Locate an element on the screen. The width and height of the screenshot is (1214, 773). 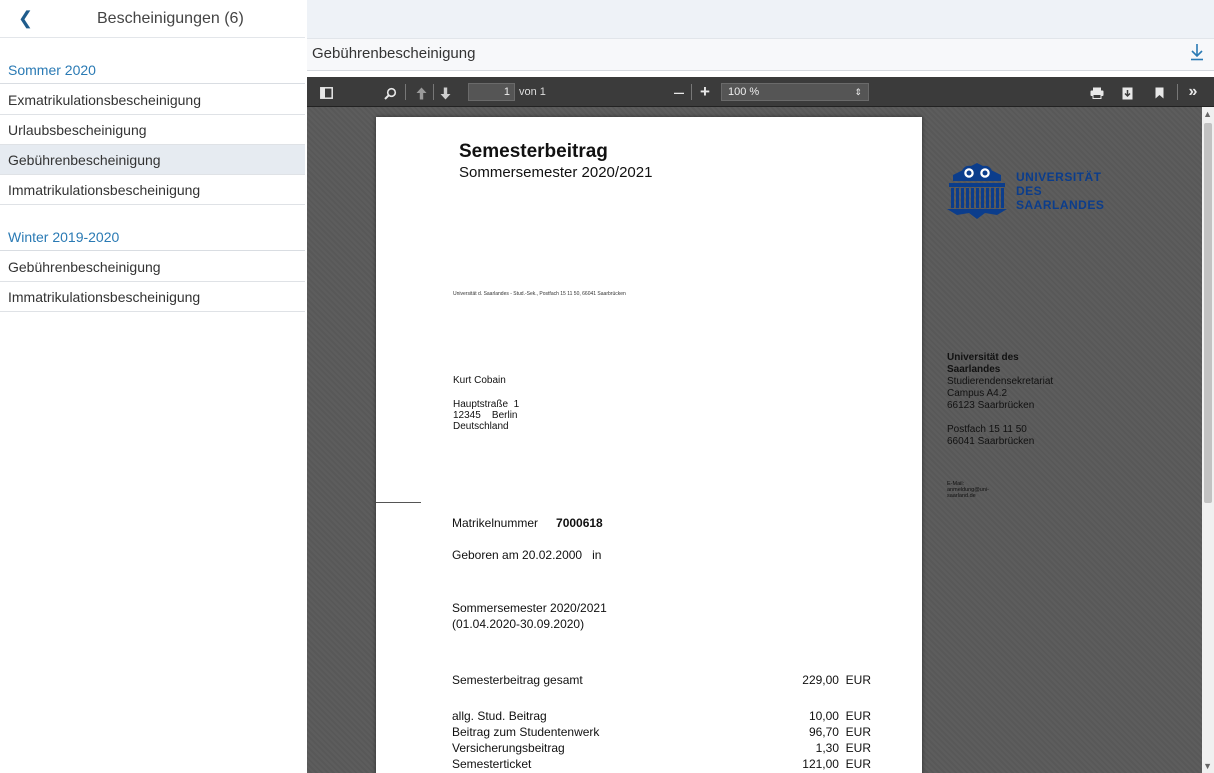
sidebar-header: ❮ Bescheinigungen (6) is located at coordinates (152, 19).